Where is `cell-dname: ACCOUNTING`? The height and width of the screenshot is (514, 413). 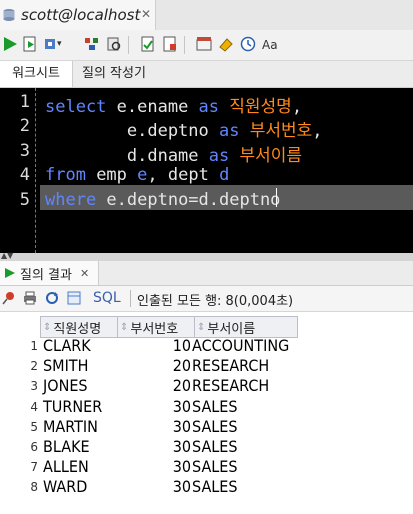
cell-dname: ACCOUNTING is located at coordinates (241, 345).